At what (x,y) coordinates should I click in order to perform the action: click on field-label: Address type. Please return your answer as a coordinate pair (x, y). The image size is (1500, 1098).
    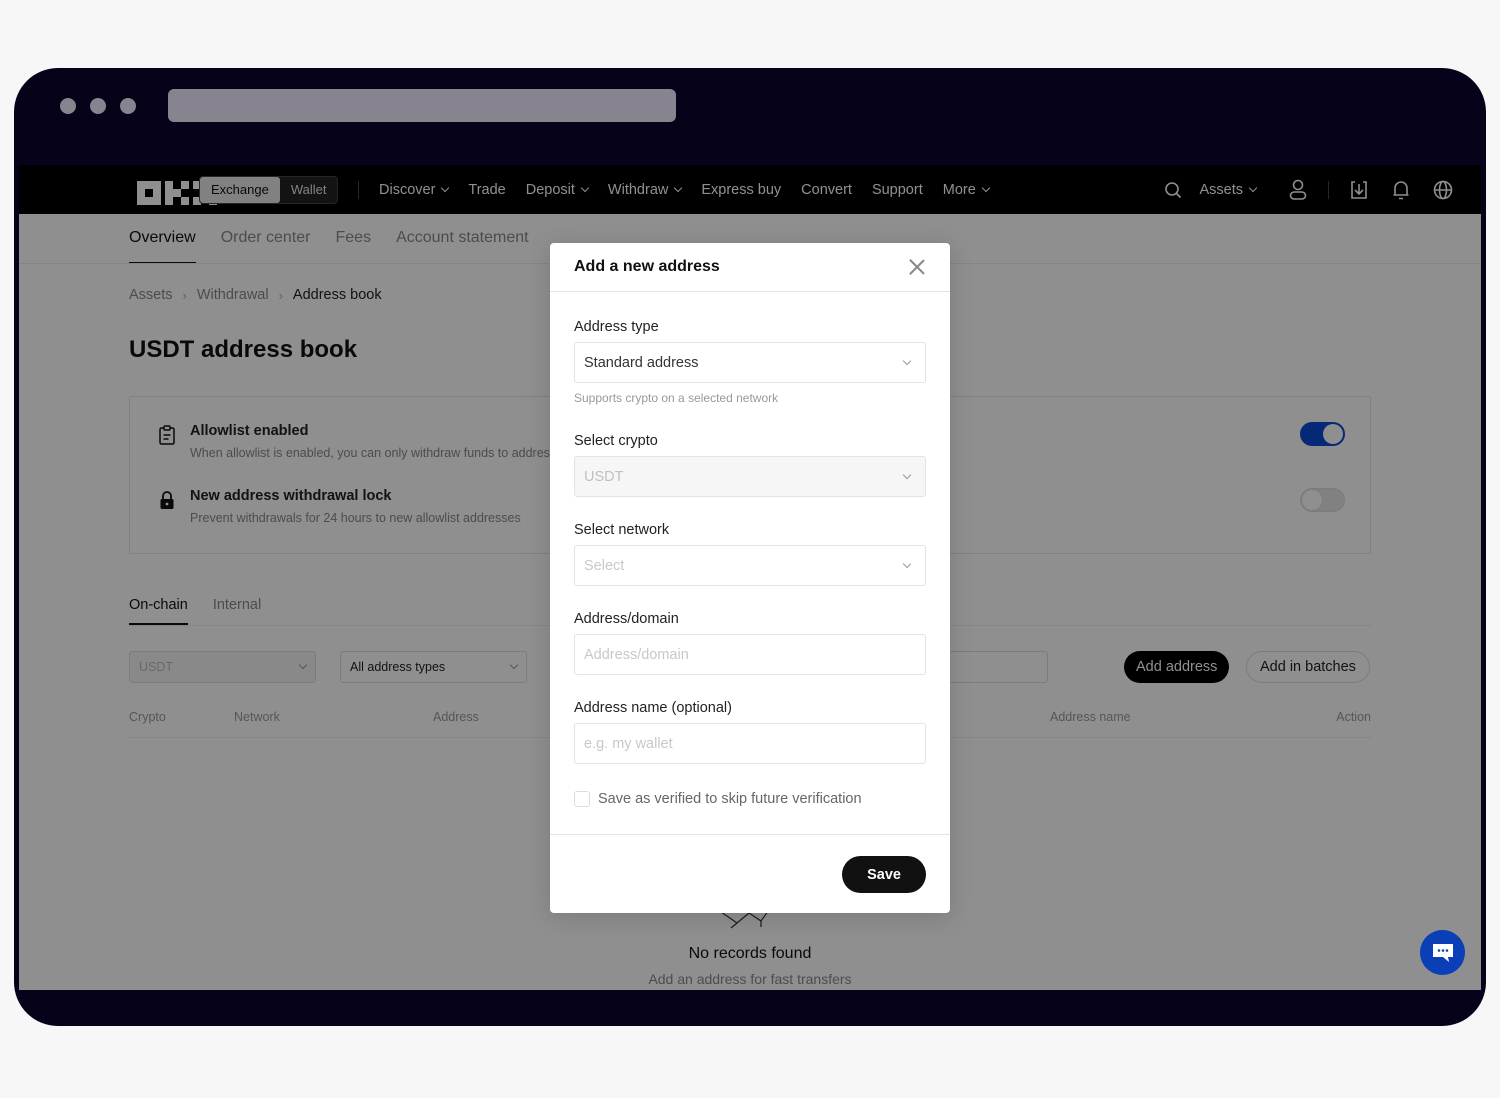
    Looking at the image, I should click on (616, 327).